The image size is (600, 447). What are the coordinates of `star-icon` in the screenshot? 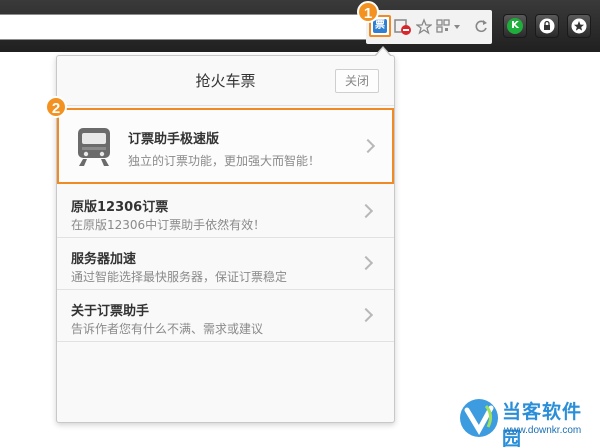 It's located at (579, 26).